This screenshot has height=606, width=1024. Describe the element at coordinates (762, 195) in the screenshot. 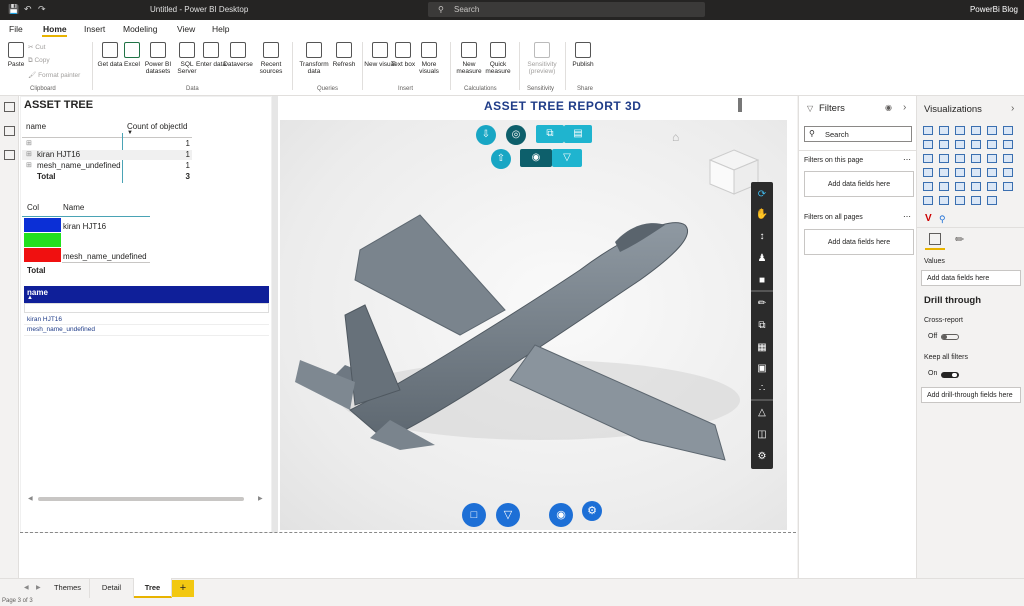

I see `orbit-tool: ⟳` at that location.